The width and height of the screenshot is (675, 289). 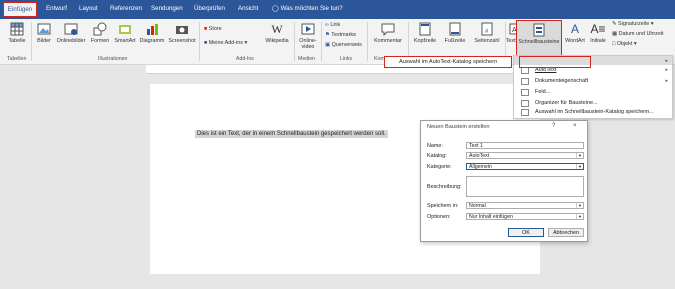 What do you see at coordinates (525, 145) in the screenshot?
I see `name-field: Text 1` at bounding box center [525, 145].